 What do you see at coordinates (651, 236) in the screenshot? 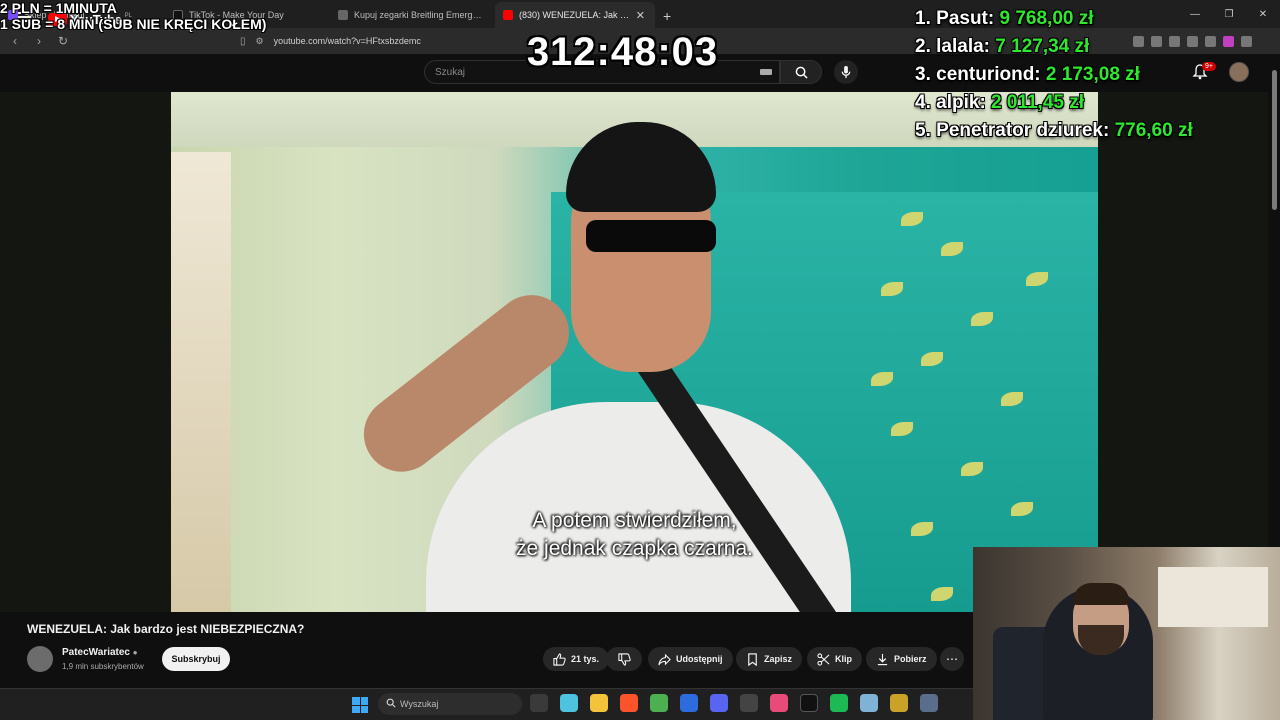
I see `video-frame-sunglasses` at bounding box center [651, 236].